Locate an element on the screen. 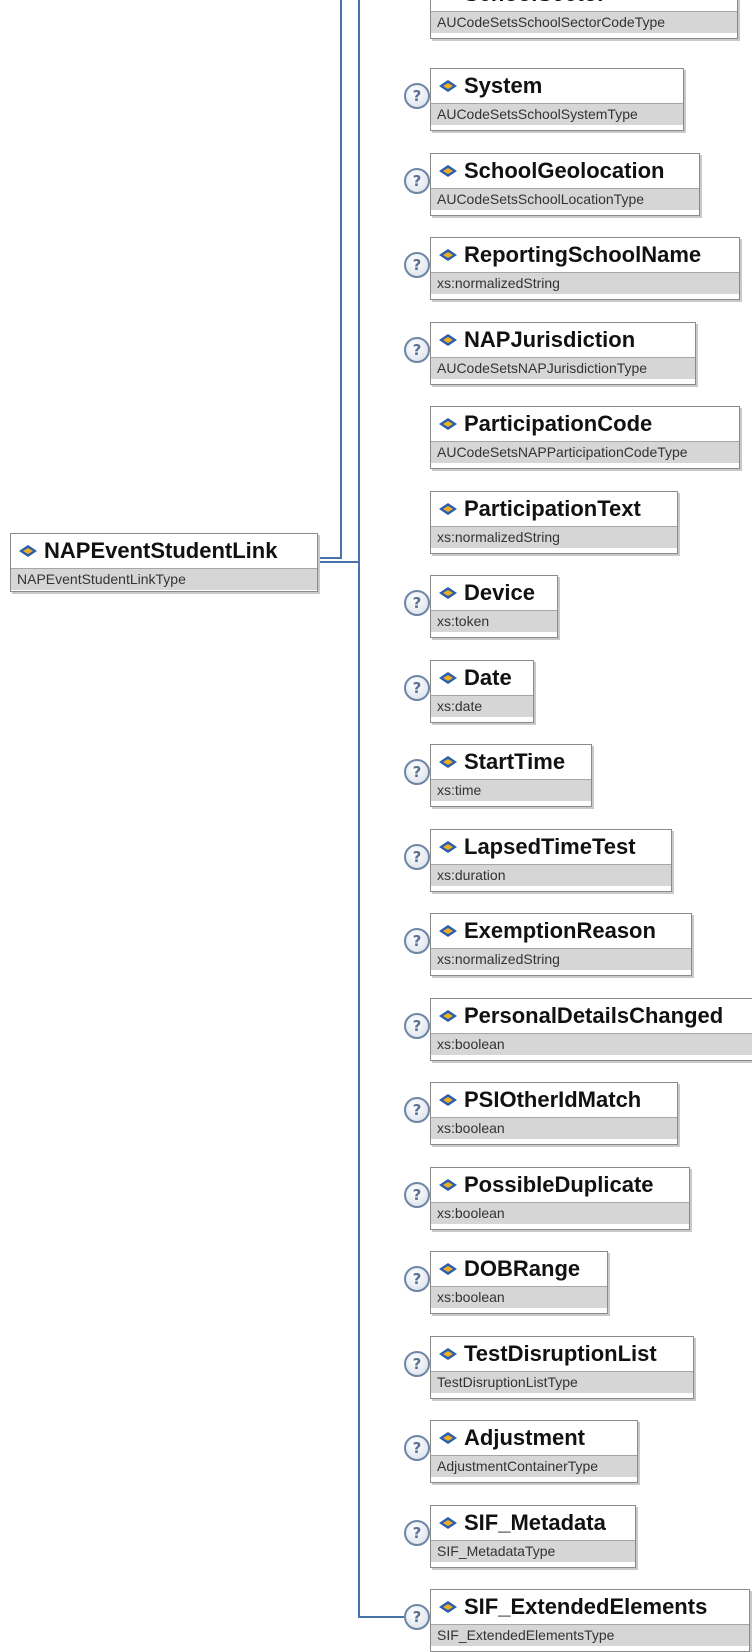  element-box: Date xs:date is located at coordinates (482, 691).